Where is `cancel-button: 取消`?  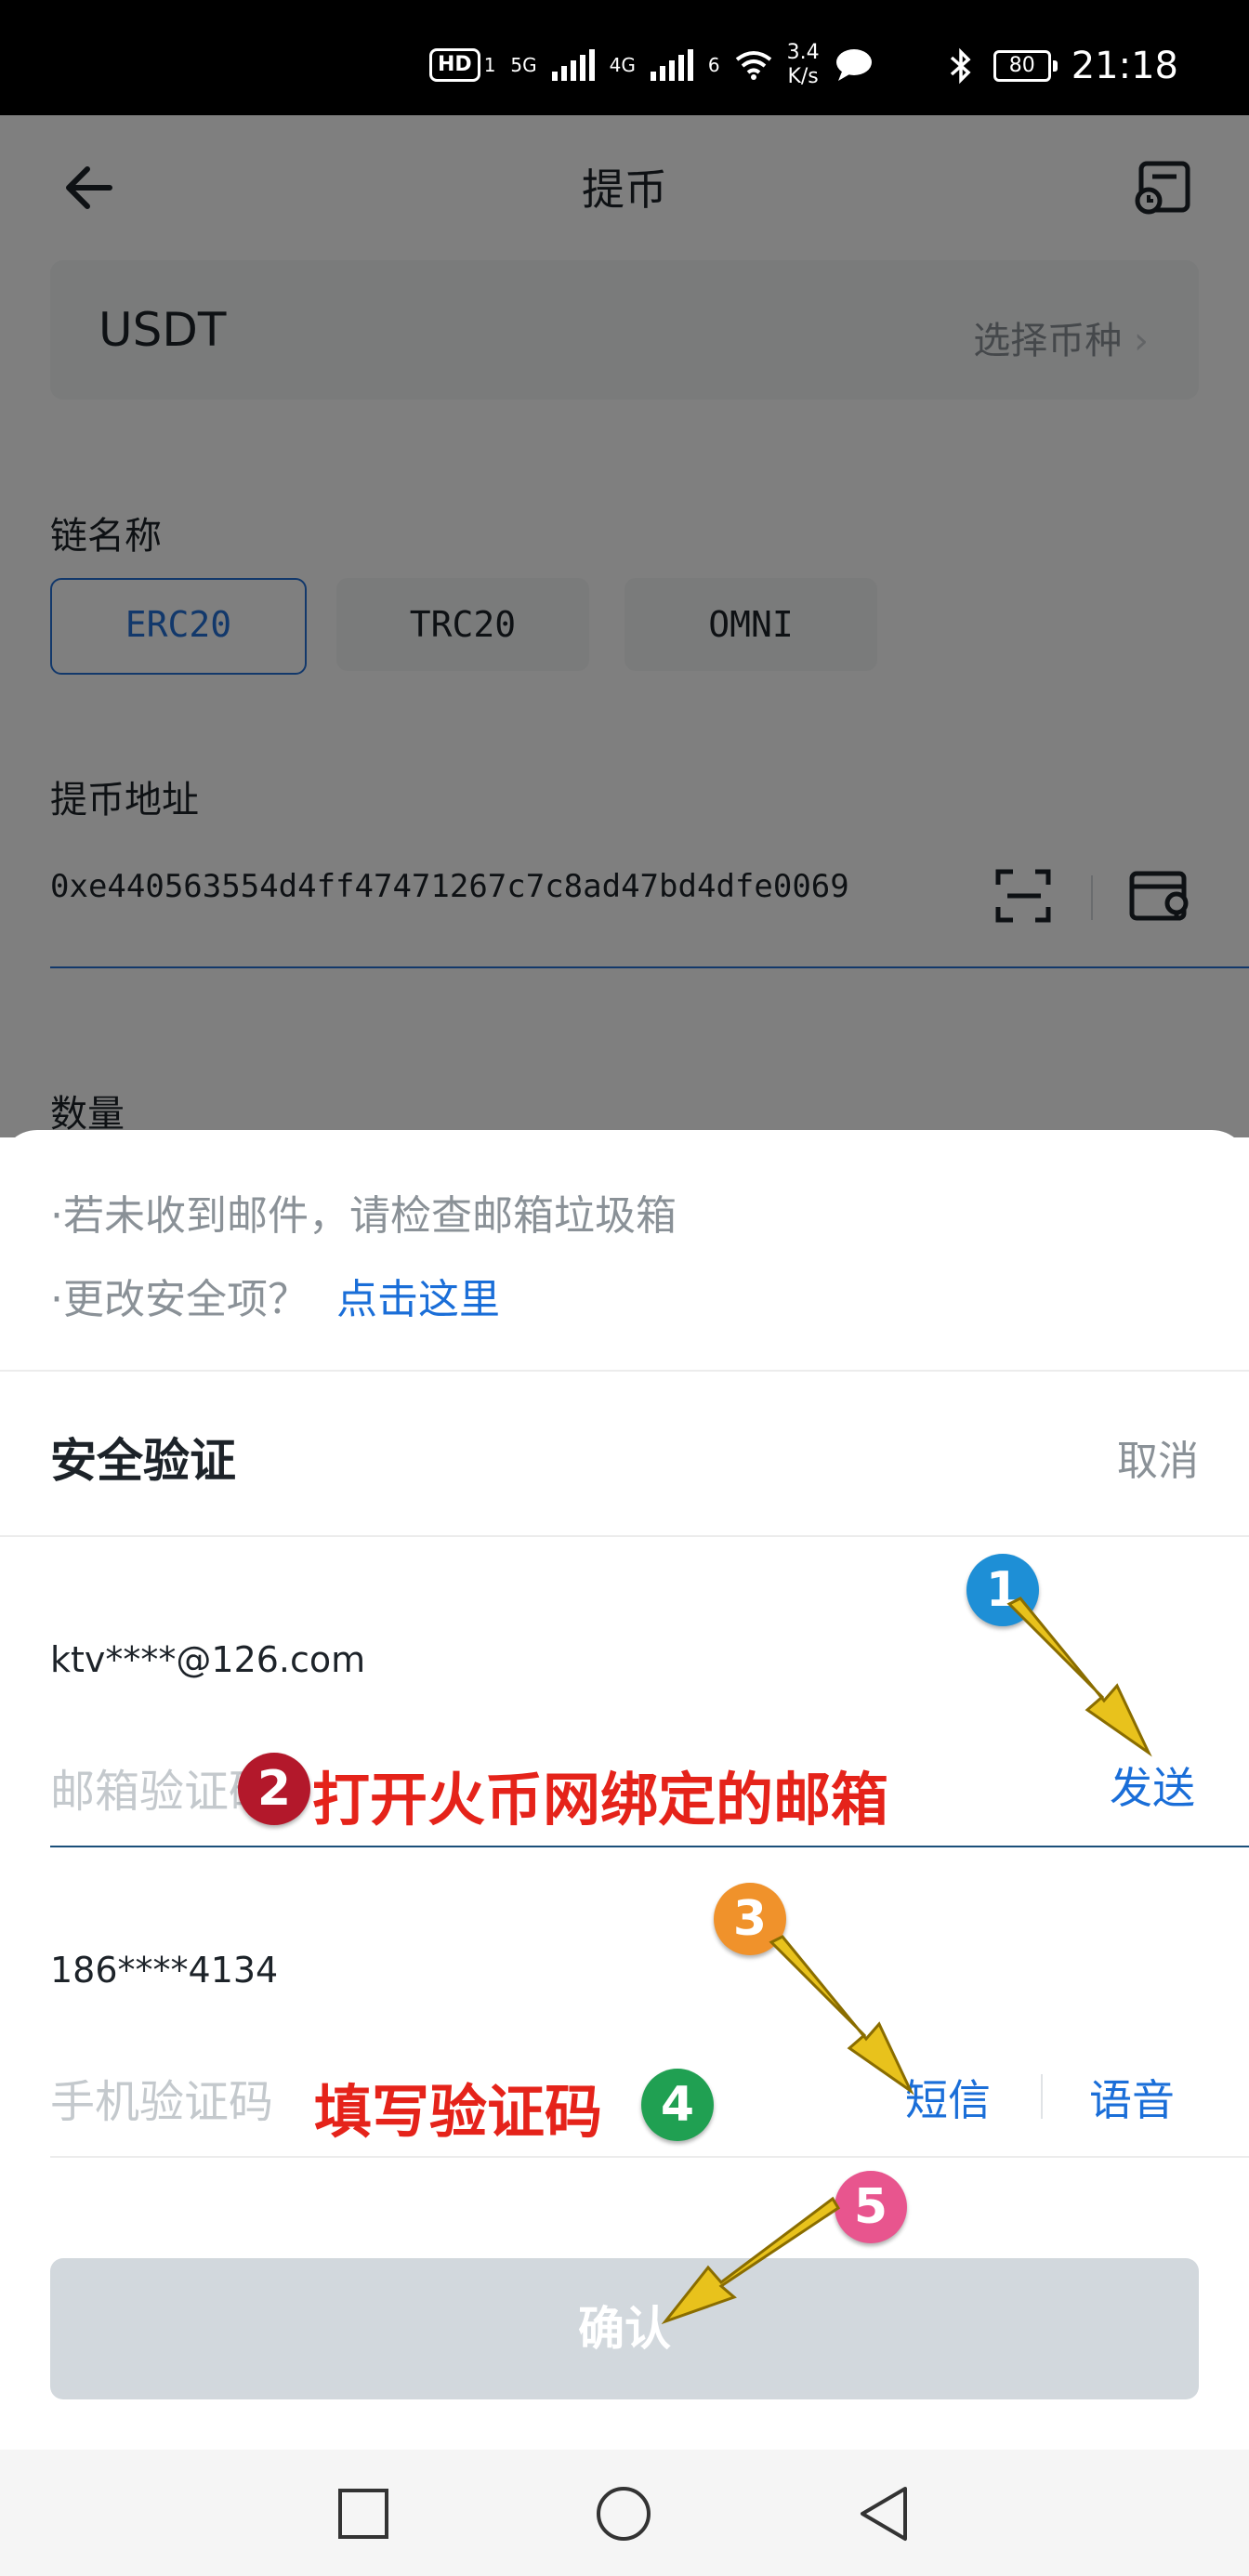
cancel-button: 取消 is located at coordinates (1158, 1457).